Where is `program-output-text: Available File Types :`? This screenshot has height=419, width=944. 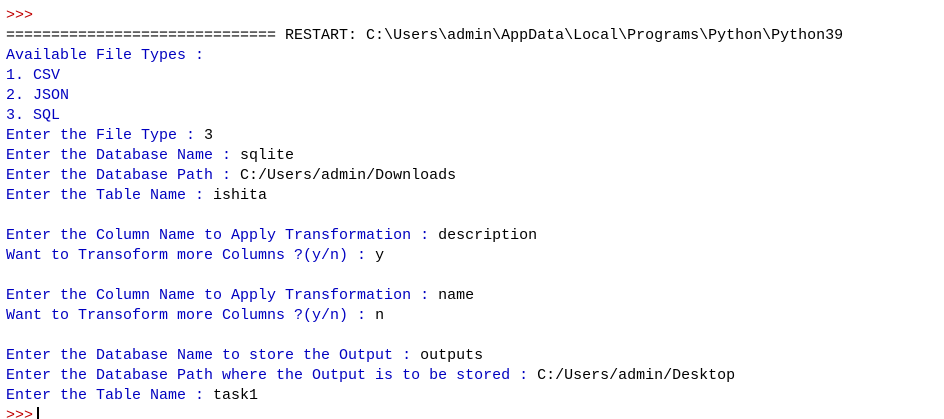 program-output-text: Available File Types : is located at coordinates (105, 55).